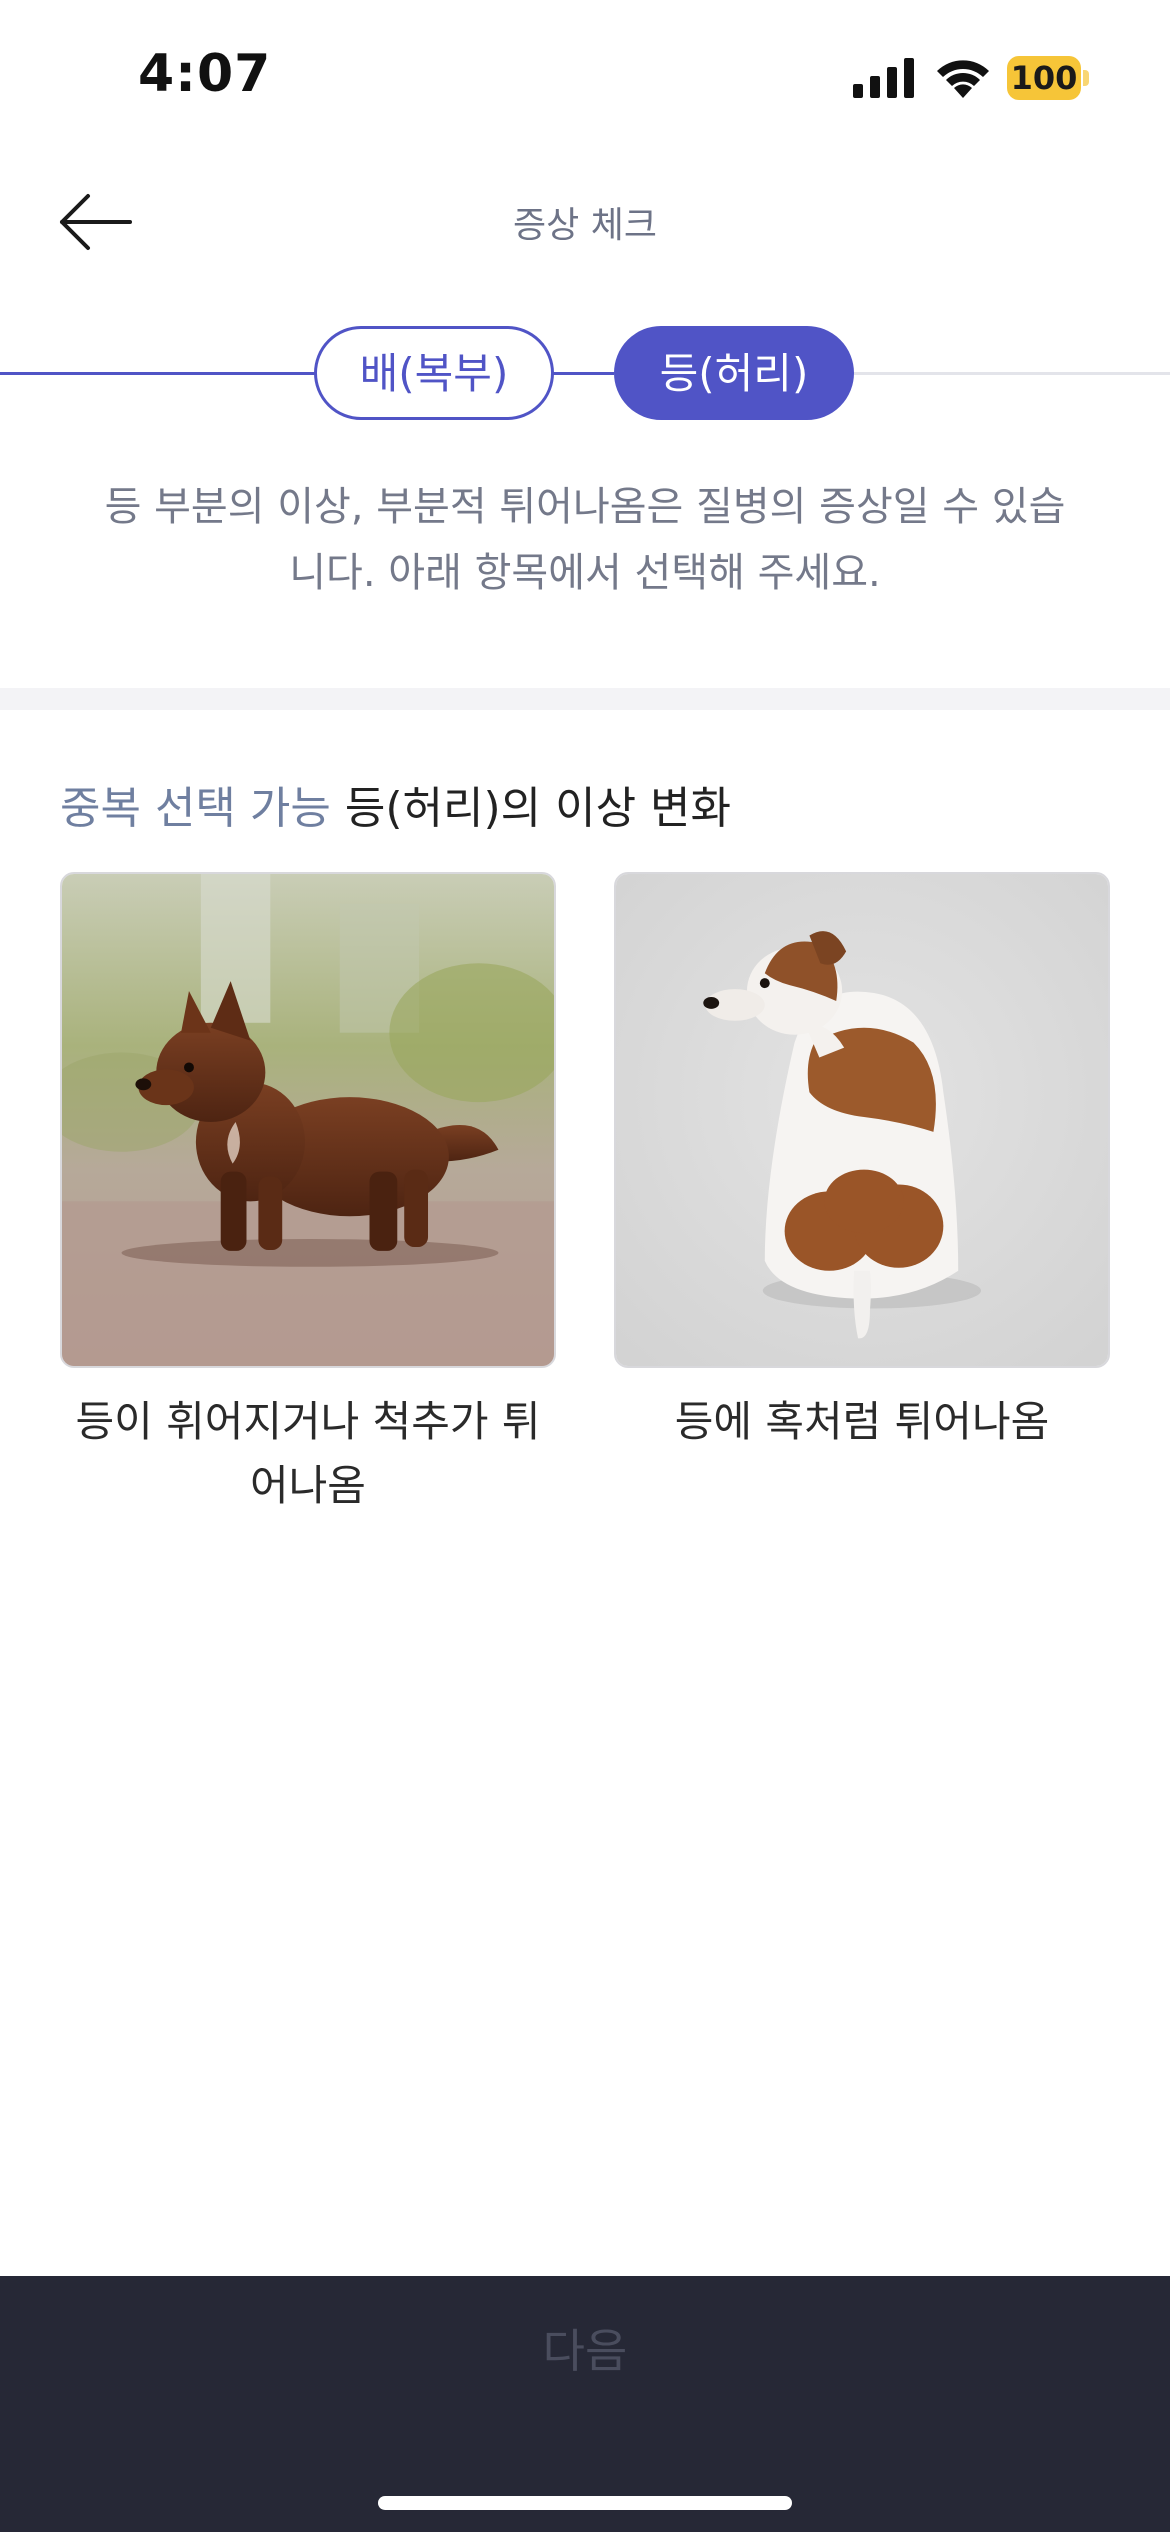 This screenshot has width=1170, height=2532. Describe the element at coordinates (205, 74) in the screenshot. I see `status-time: 4:07` at that location.